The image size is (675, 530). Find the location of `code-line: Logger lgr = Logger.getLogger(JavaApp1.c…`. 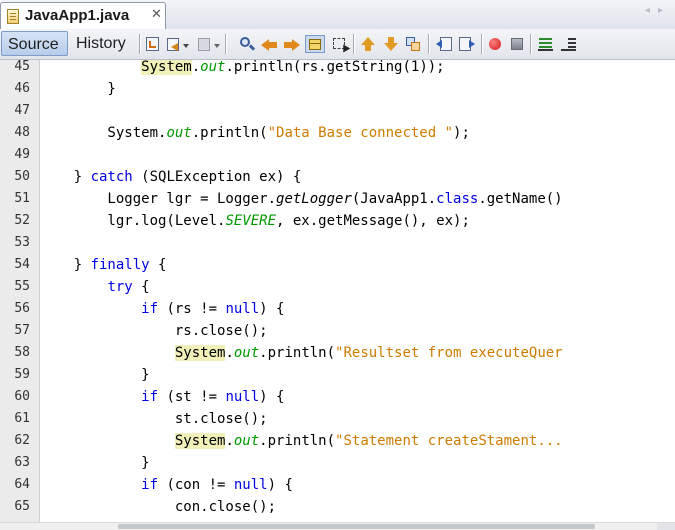

code-line: Logger lgr = Logger.getLogger(JavaApp1.c… is located at coordinates (301, 199).